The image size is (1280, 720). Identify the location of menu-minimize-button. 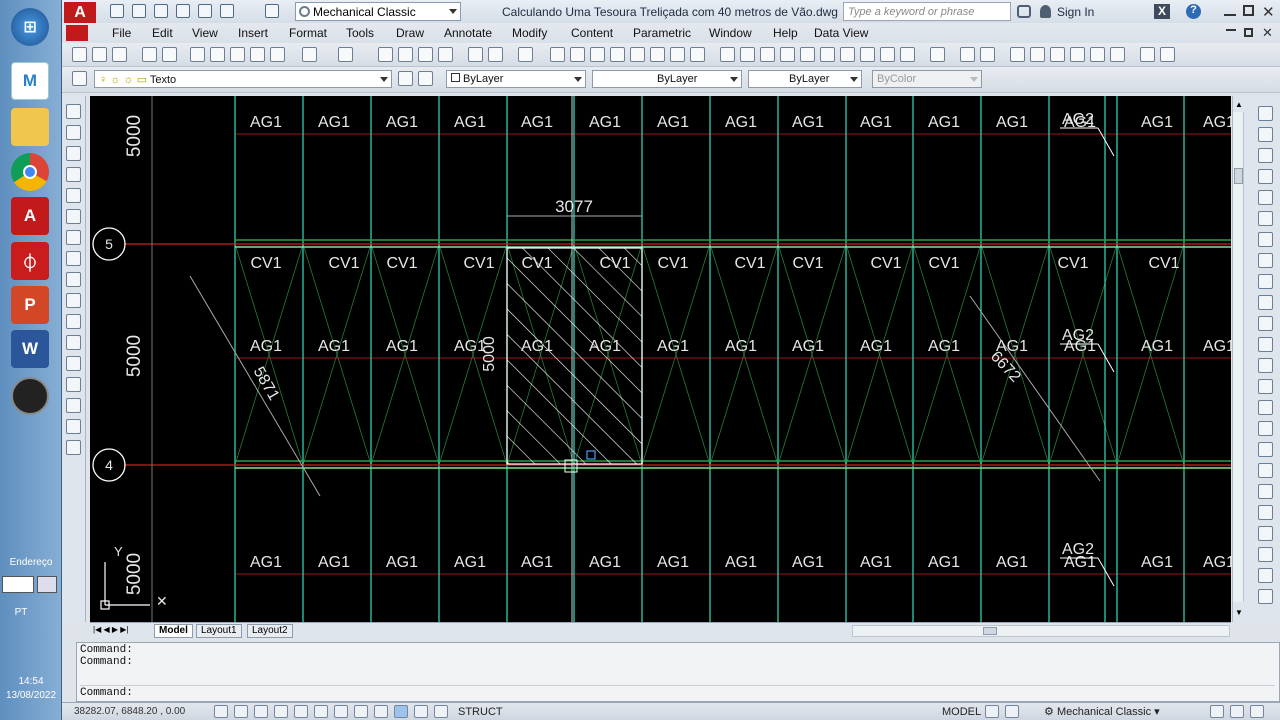
(1231, 30).